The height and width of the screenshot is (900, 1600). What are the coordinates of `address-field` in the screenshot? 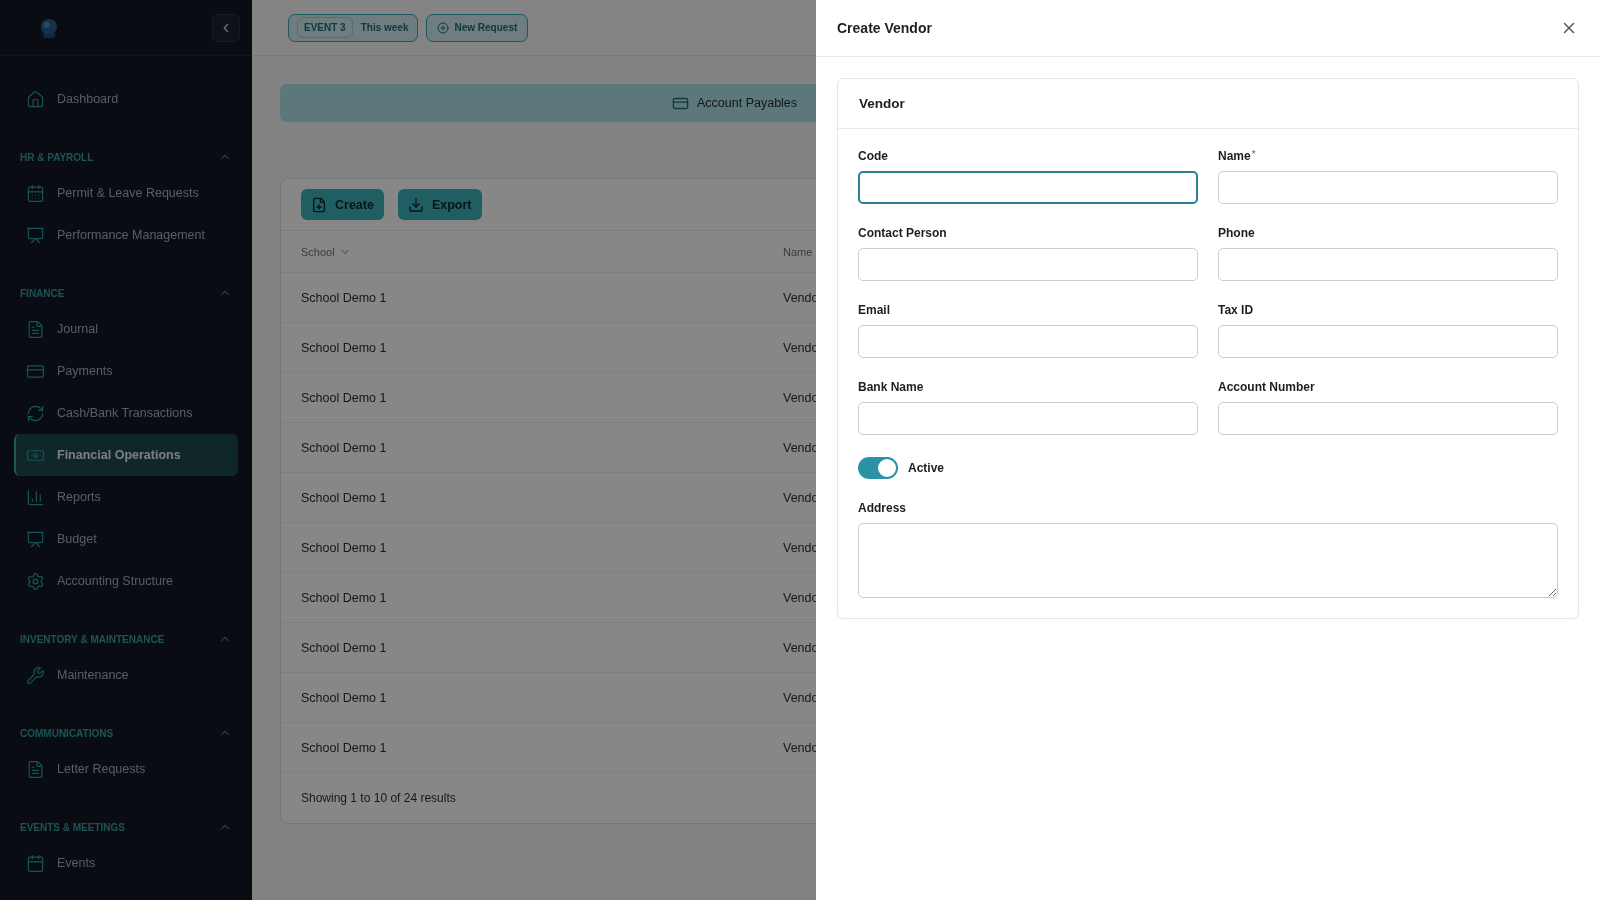 It's located at (1208, 560).